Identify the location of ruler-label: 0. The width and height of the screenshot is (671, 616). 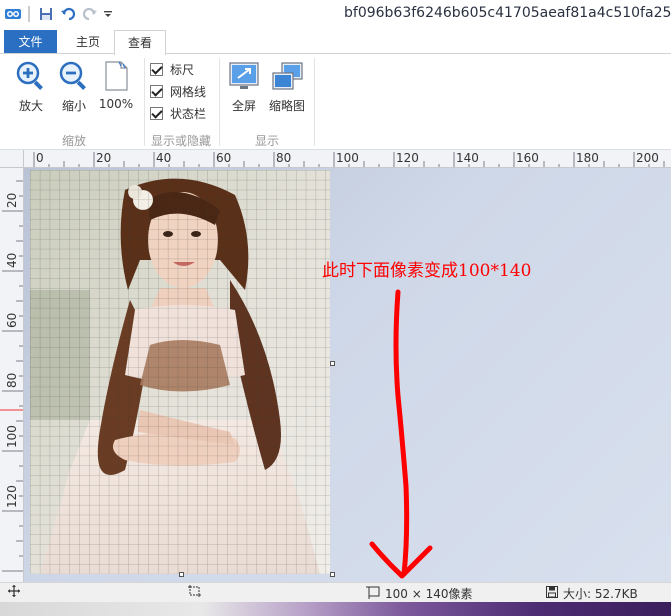
(40, 158).